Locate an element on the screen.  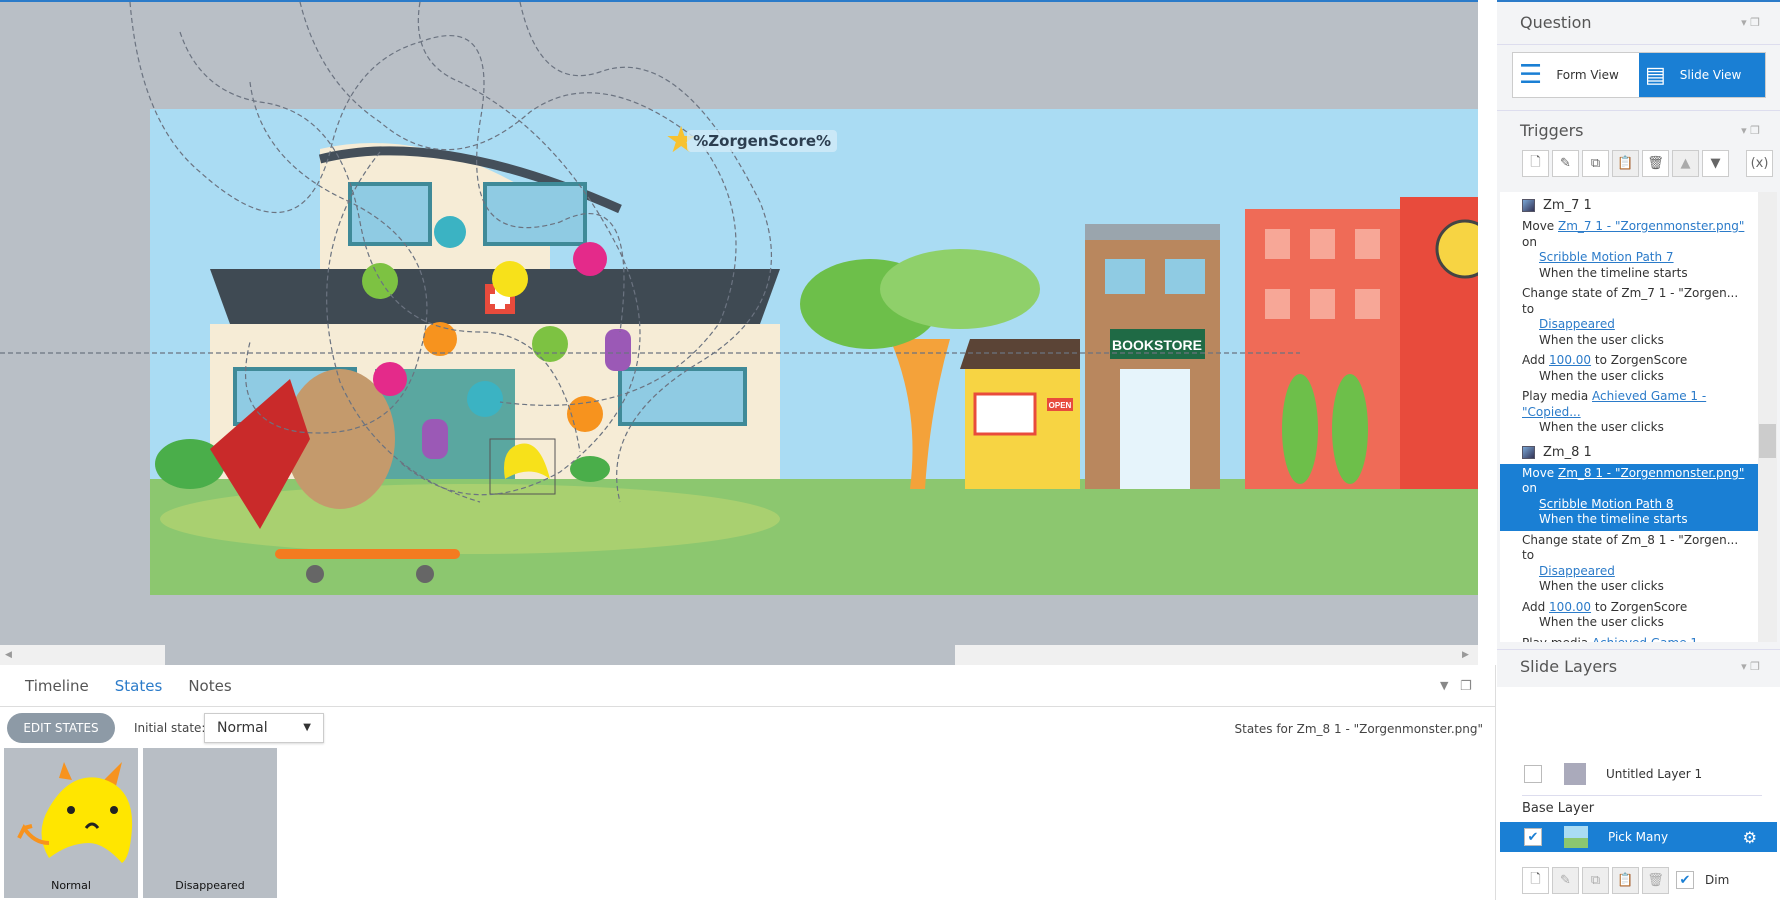
layer-properties-button: ✎ is located at coordinates (1565, 880).